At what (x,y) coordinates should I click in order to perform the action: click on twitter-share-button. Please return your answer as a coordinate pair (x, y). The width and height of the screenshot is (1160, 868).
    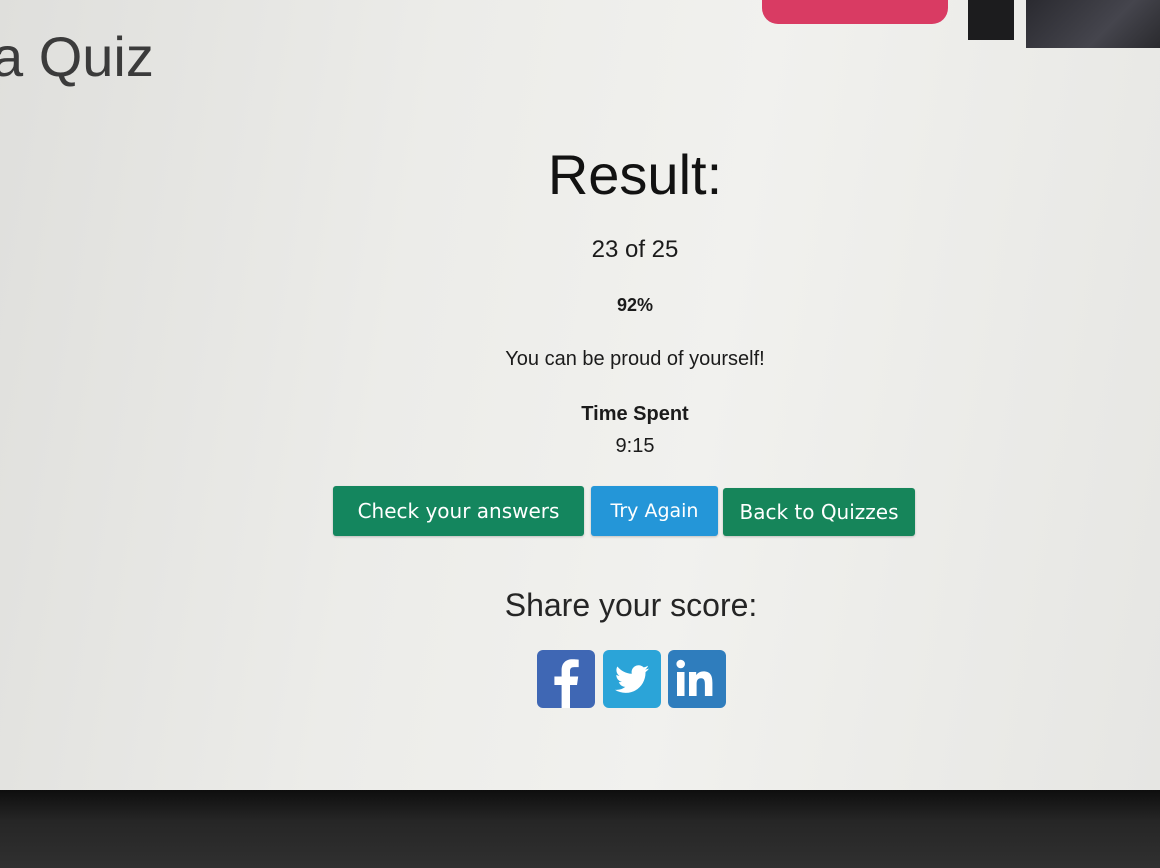
    Looking at the image, I should click on (632, 679).